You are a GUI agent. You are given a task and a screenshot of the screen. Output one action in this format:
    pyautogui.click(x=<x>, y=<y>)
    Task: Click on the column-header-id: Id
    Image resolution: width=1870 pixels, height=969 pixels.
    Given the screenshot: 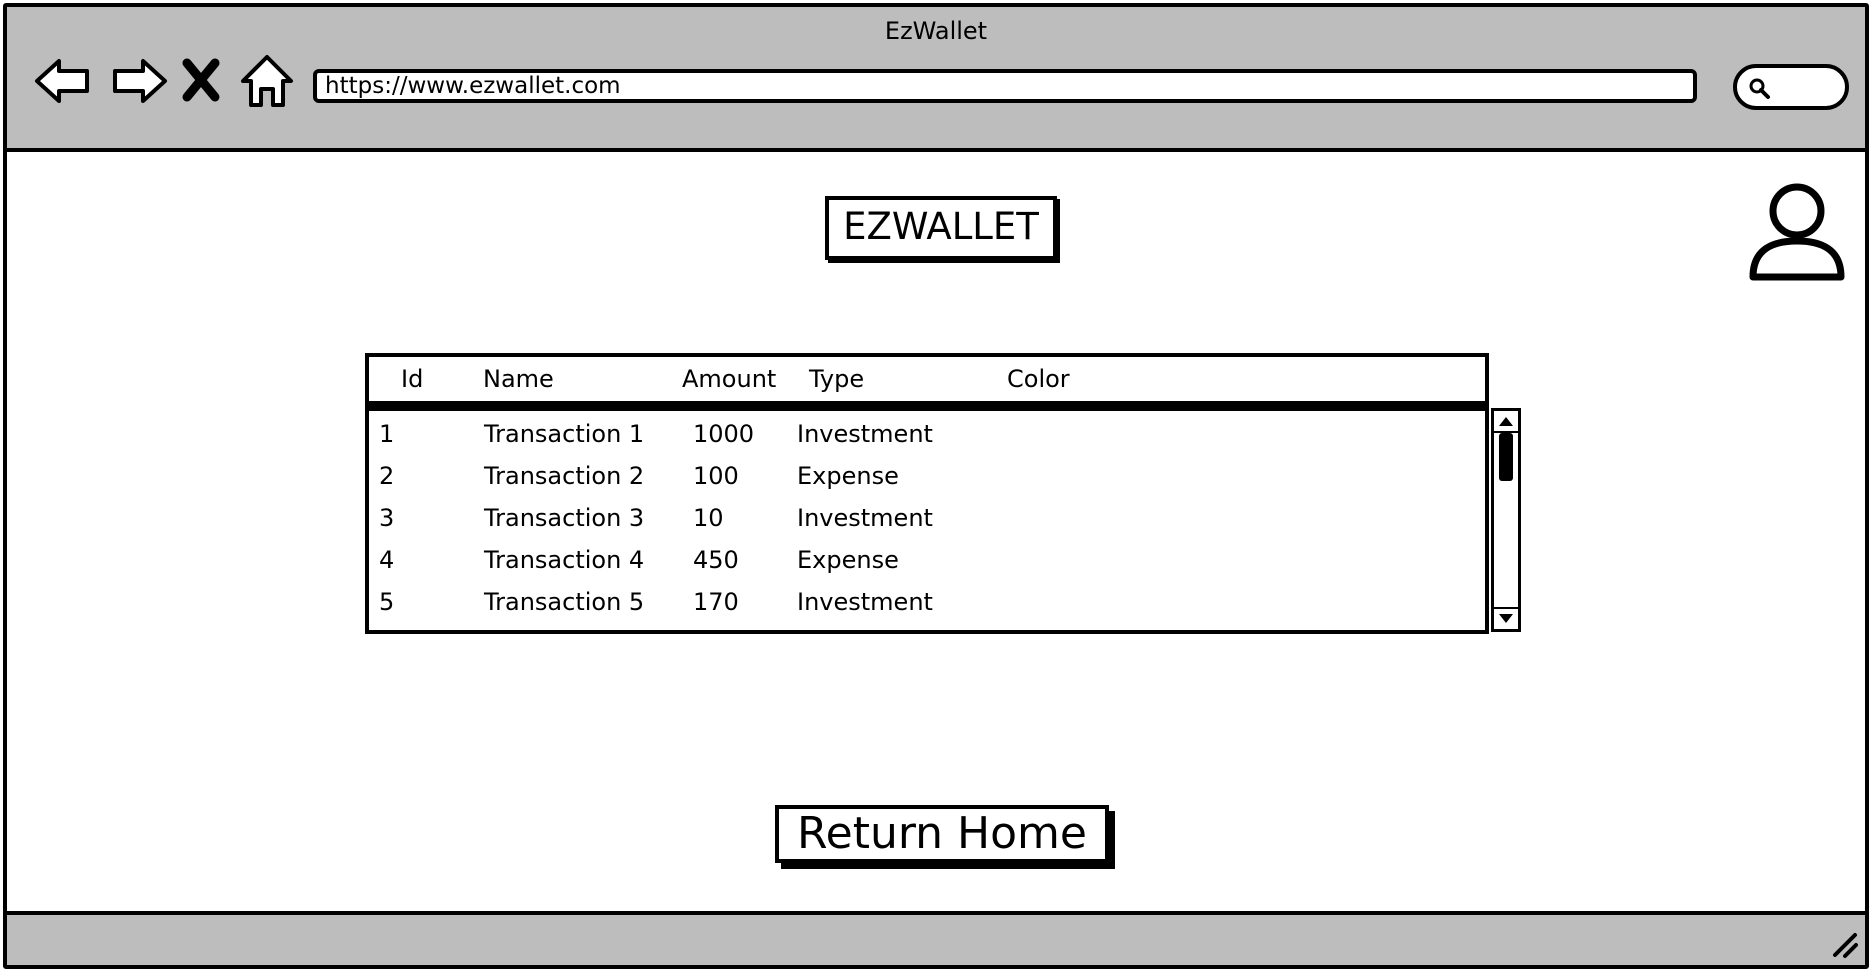 What is the action you would take?
    pyautogui.click(x=412, y=379)
    